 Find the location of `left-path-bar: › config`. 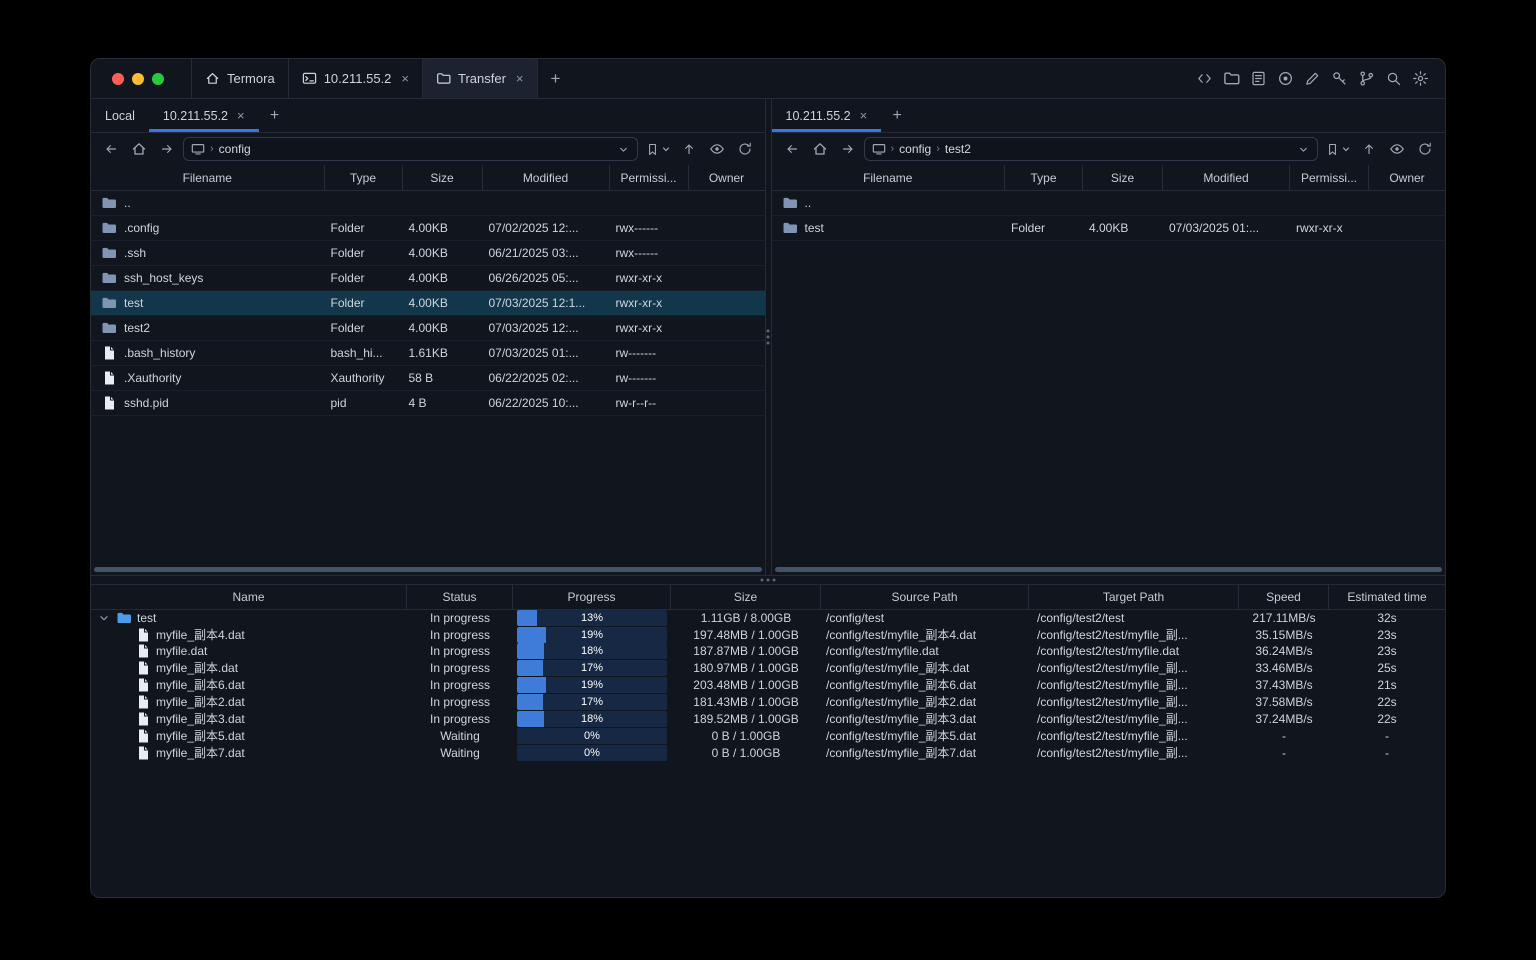

left-path-bar: › config is located at coordinates (410, 149).